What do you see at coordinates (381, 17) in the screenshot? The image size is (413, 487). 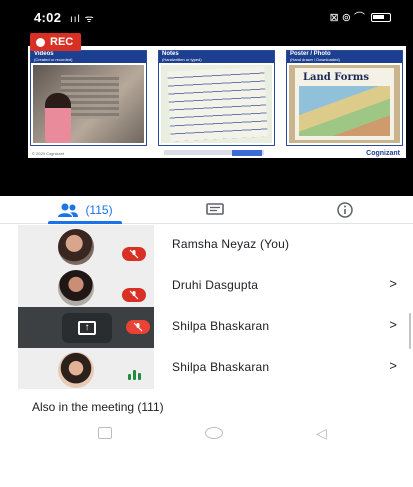 I see `battery-icon` at bounding box center [381, 17].